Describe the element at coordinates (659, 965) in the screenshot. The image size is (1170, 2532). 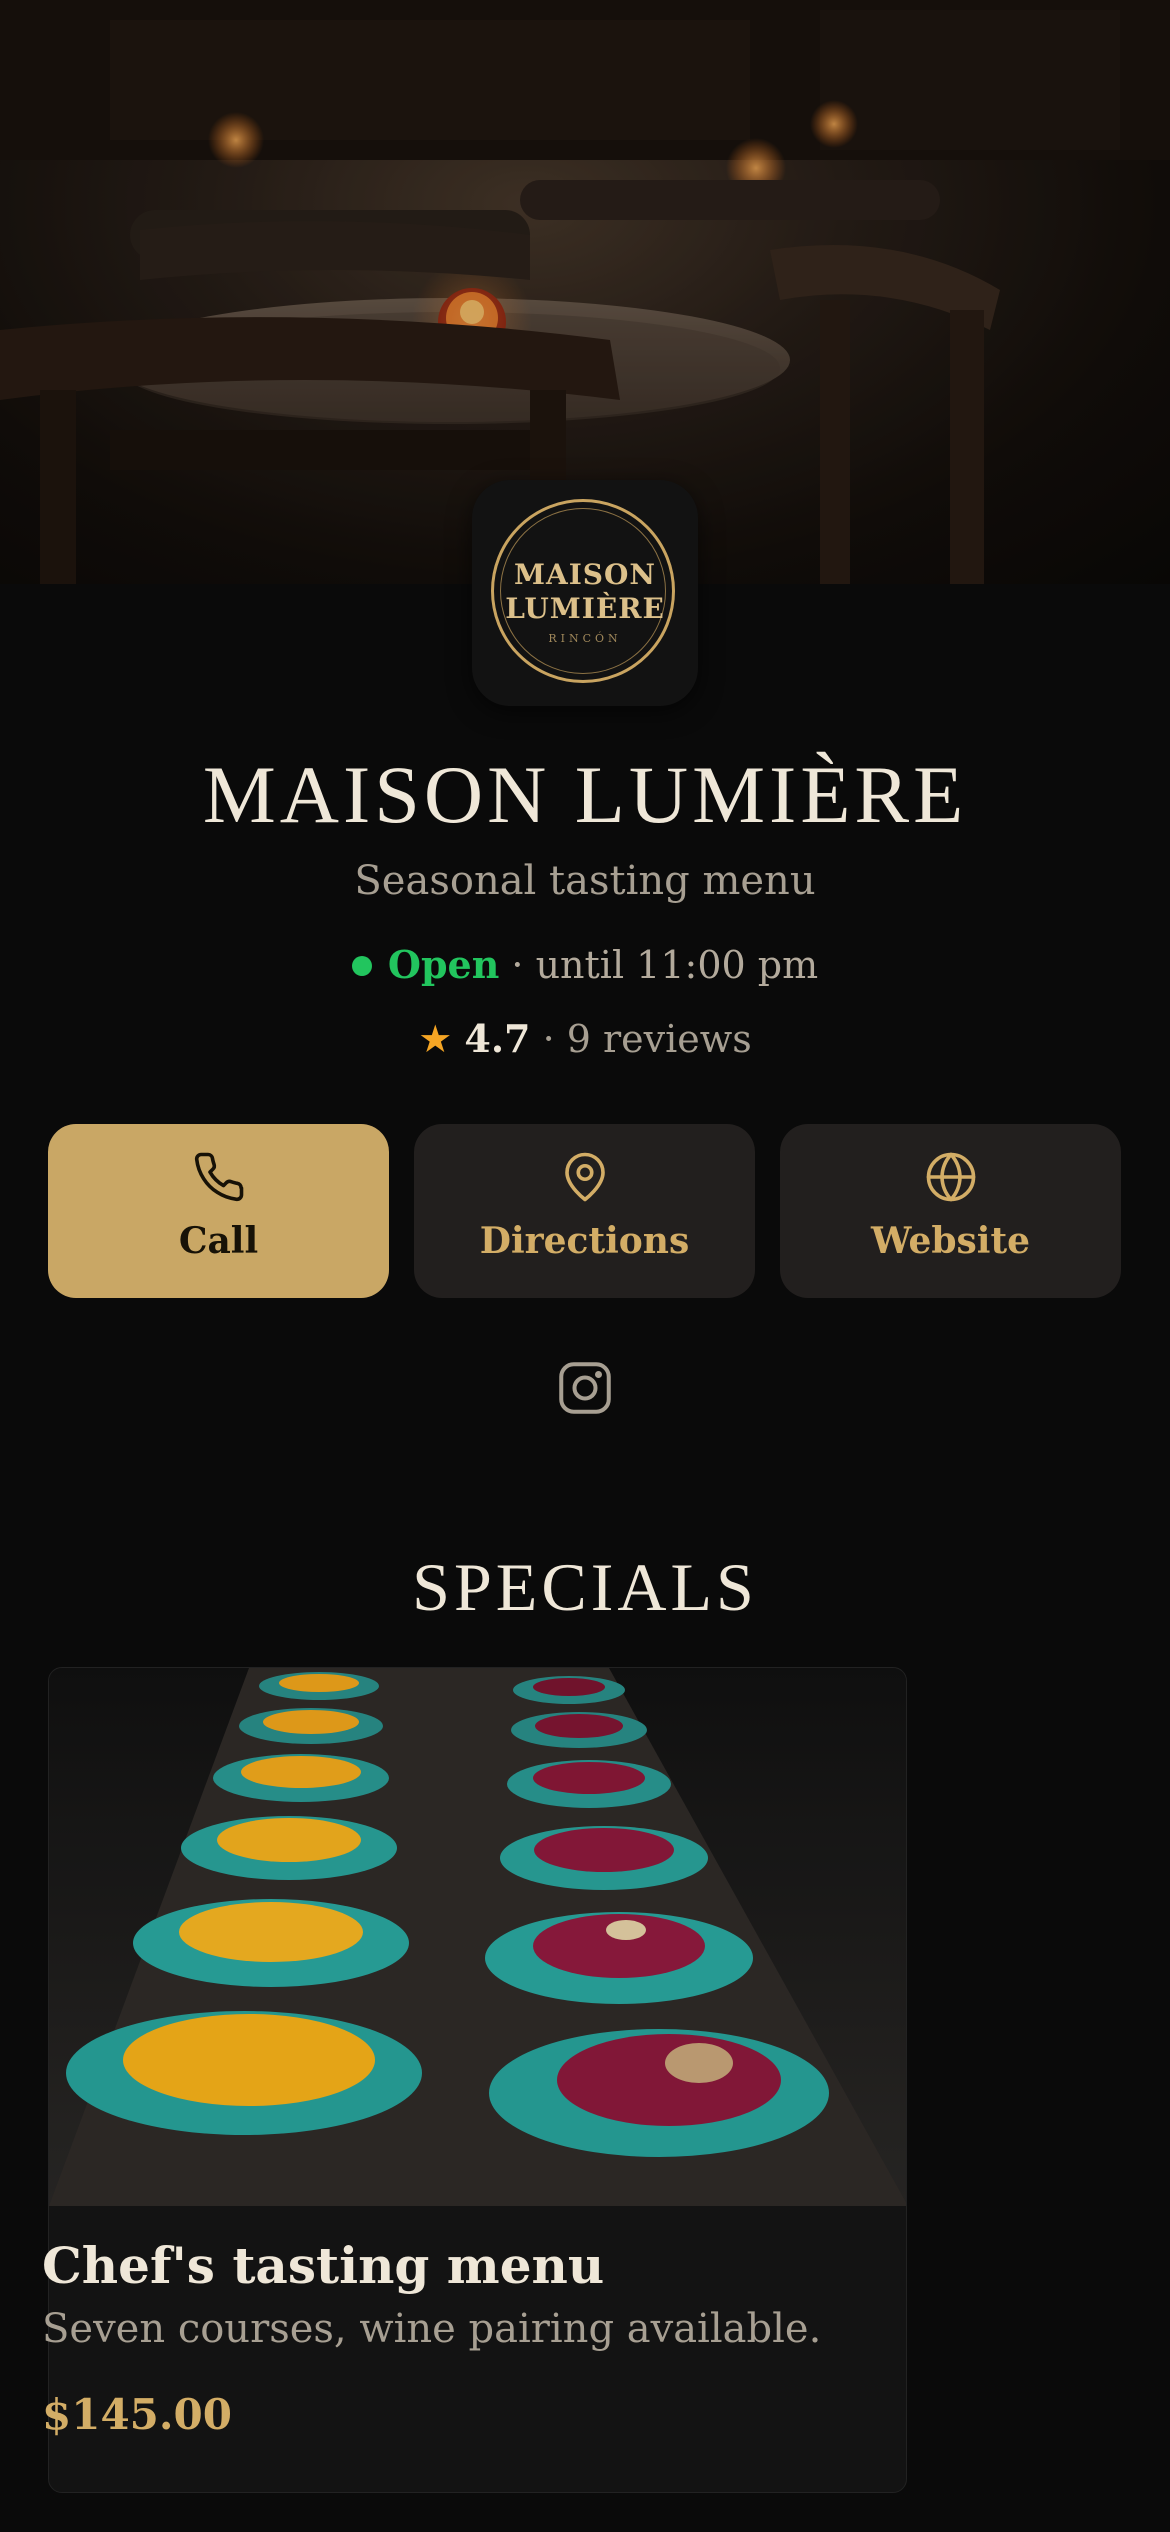
I see `status-hours: · until 11:00 pm` at that location.